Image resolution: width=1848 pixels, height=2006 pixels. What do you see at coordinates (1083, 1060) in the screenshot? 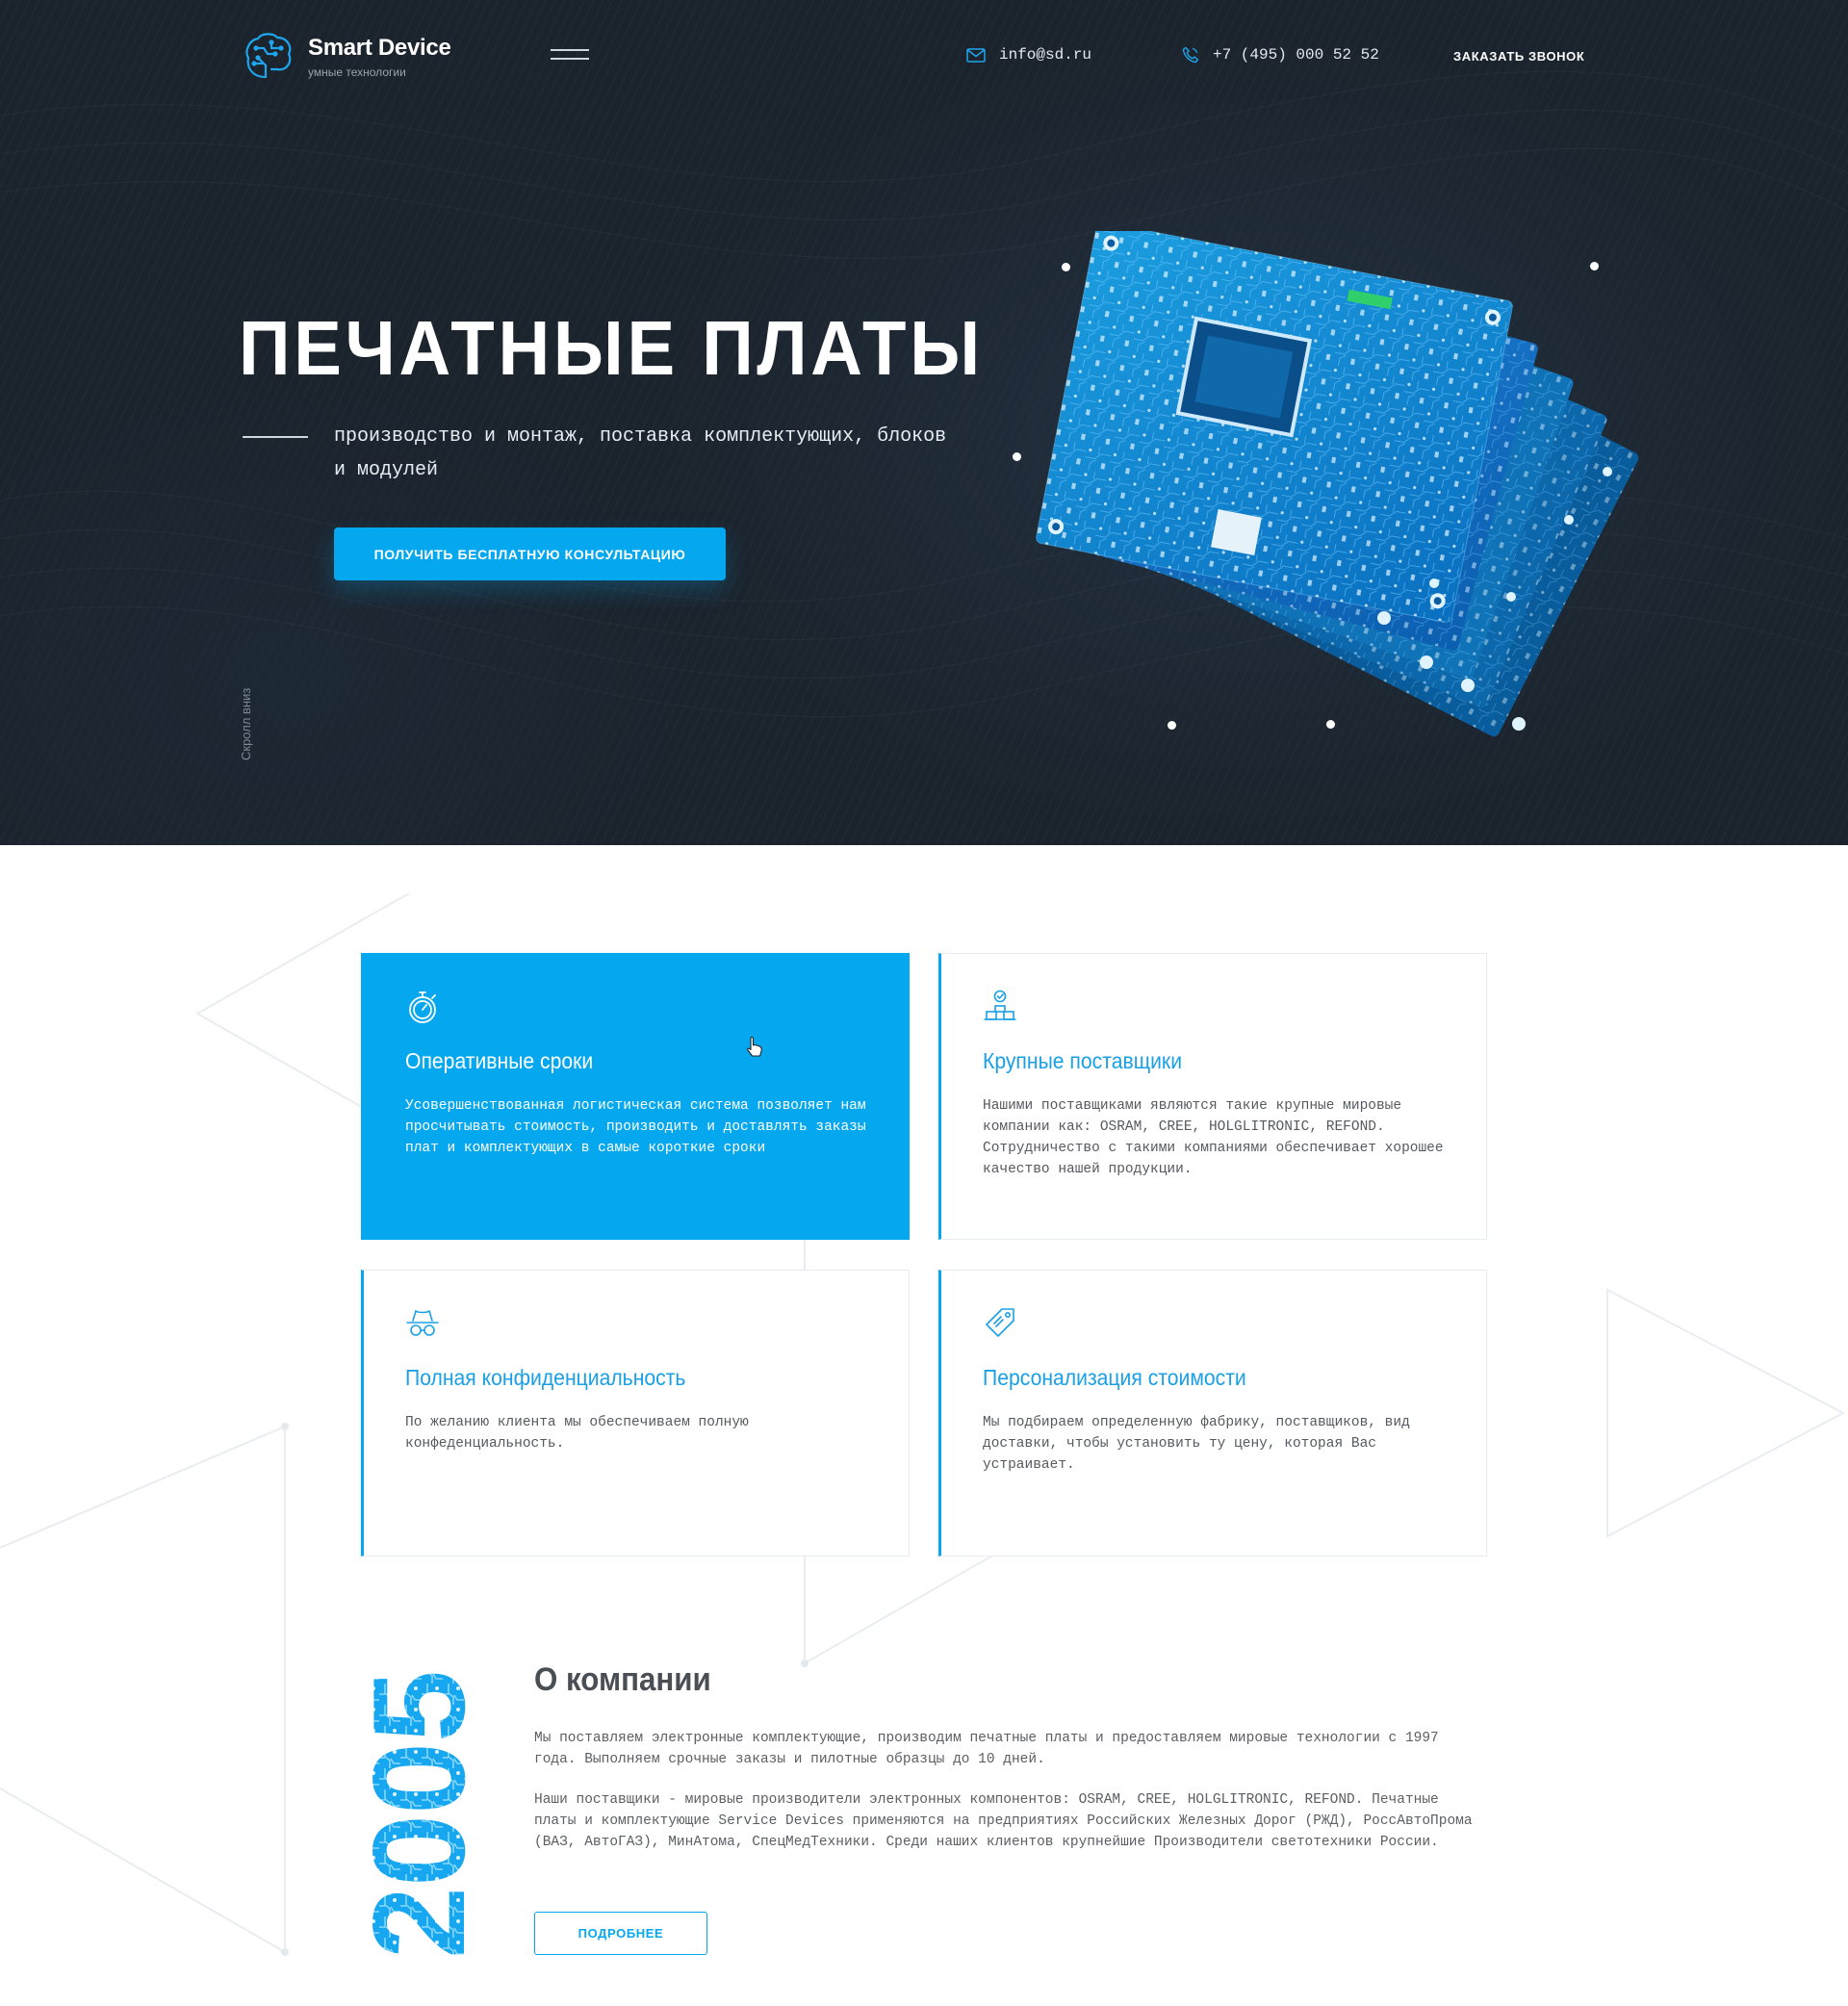
I see `feature-title: Крупные поставщики` at bounding box center [1083, 1060].